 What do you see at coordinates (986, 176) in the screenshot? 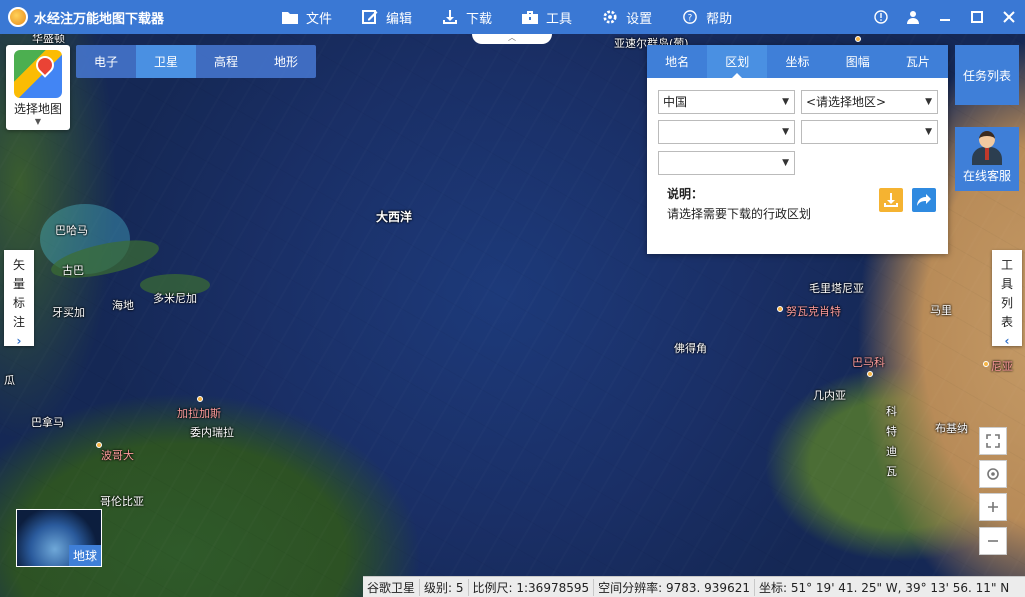
I see `online-service-label: 在线客服` at bounding box center [986, 176].